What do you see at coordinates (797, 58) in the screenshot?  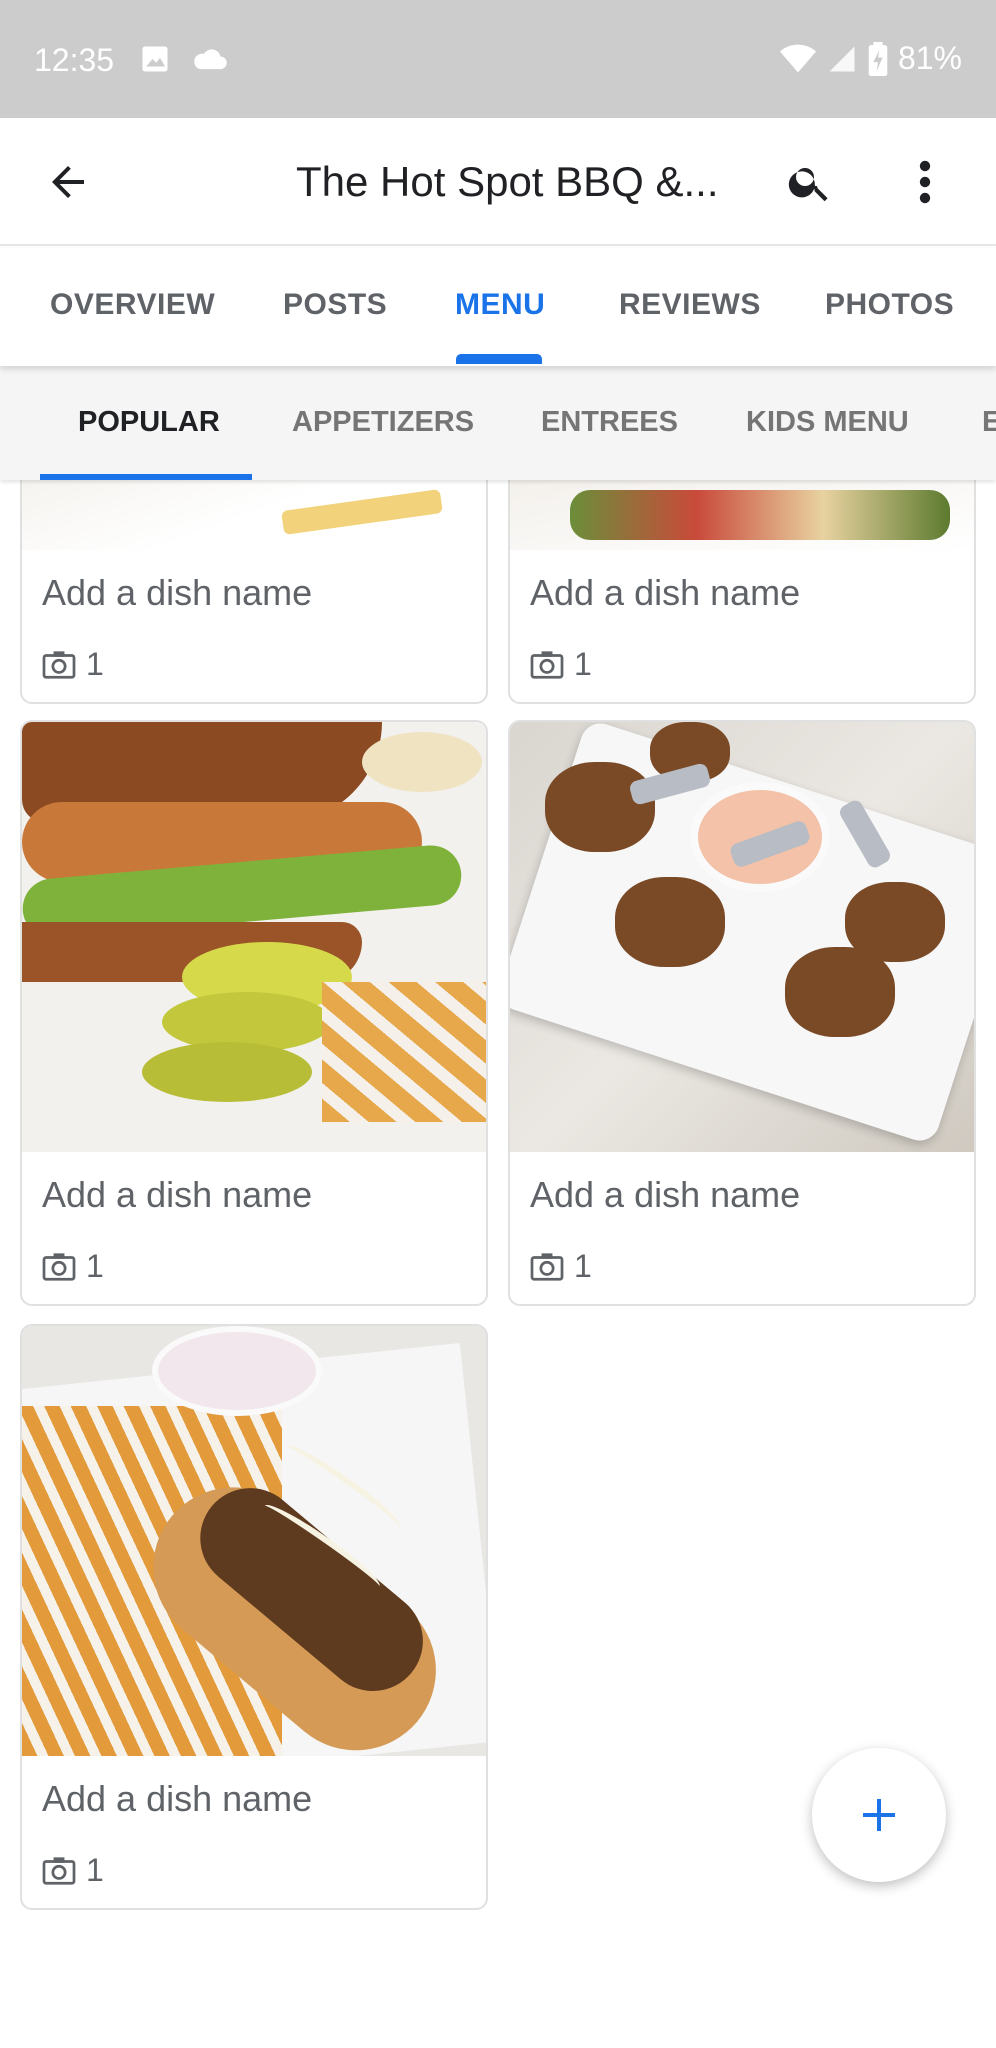 I see `wifi-icon` at bounding box center [797, 58].